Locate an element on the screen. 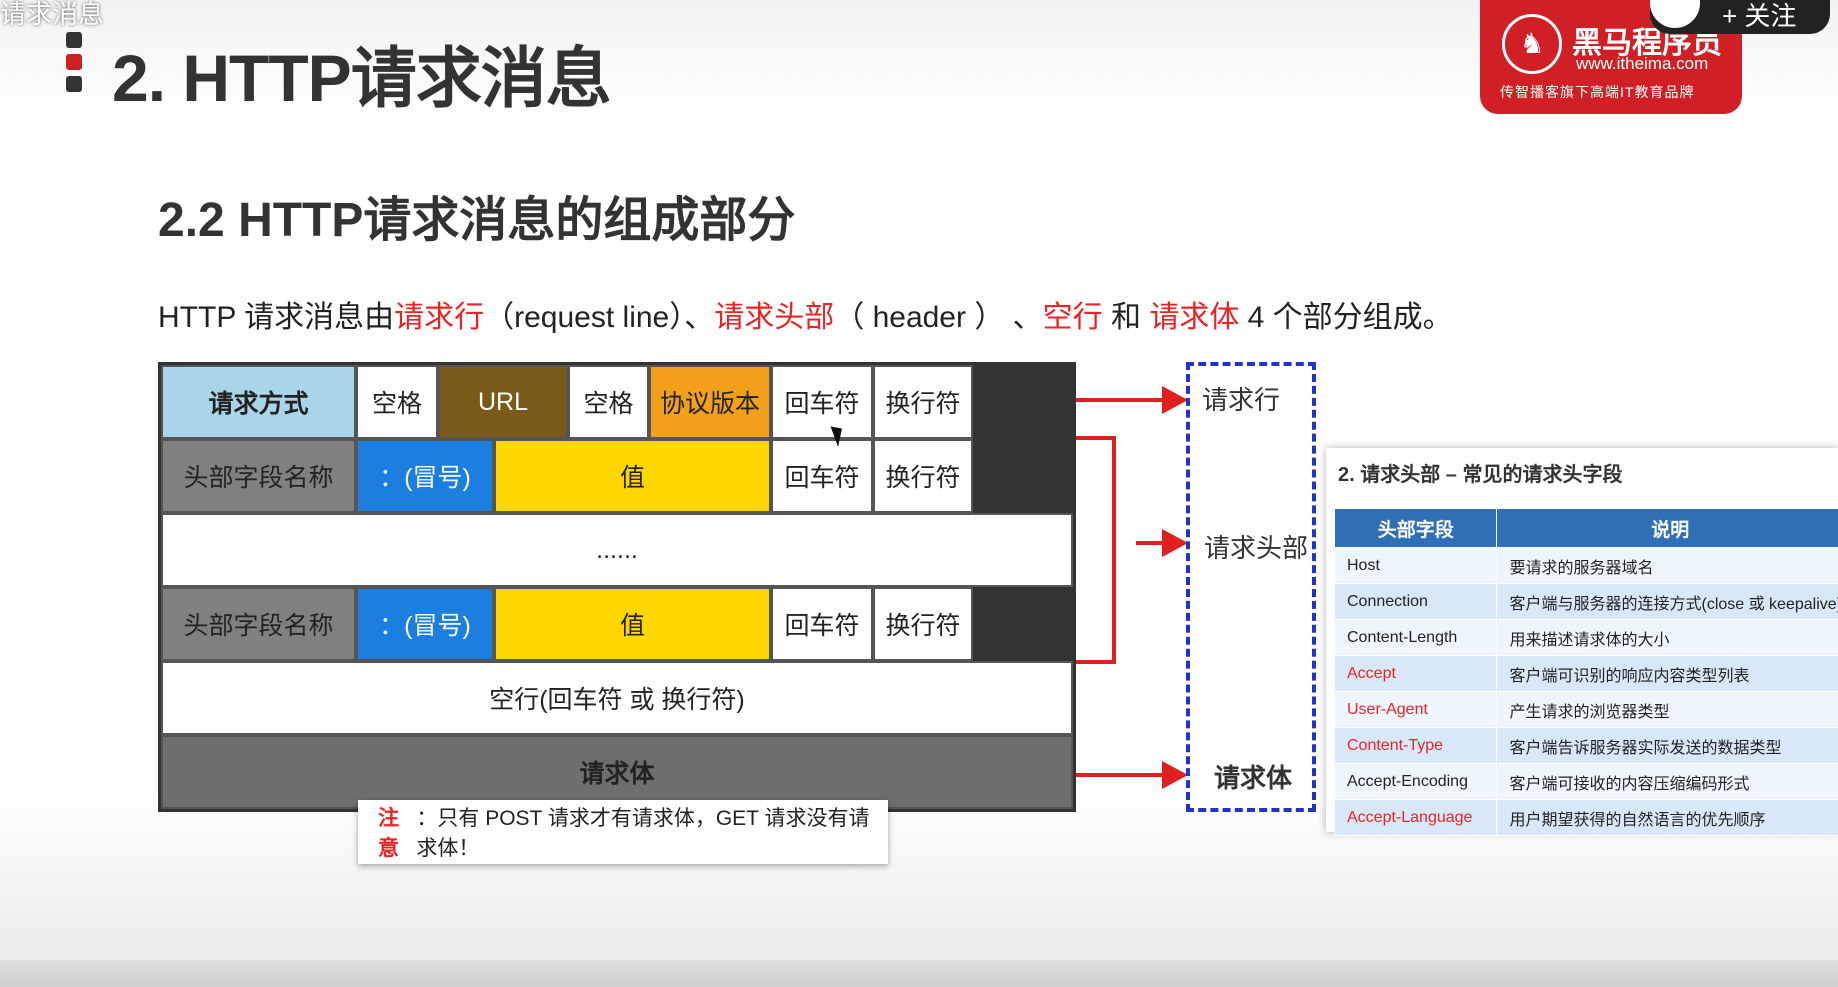 The image size is (1838, 987). field-desc: 客户端告诉服务器实际发送的数据类型 is located at coordinates (1667, 745).